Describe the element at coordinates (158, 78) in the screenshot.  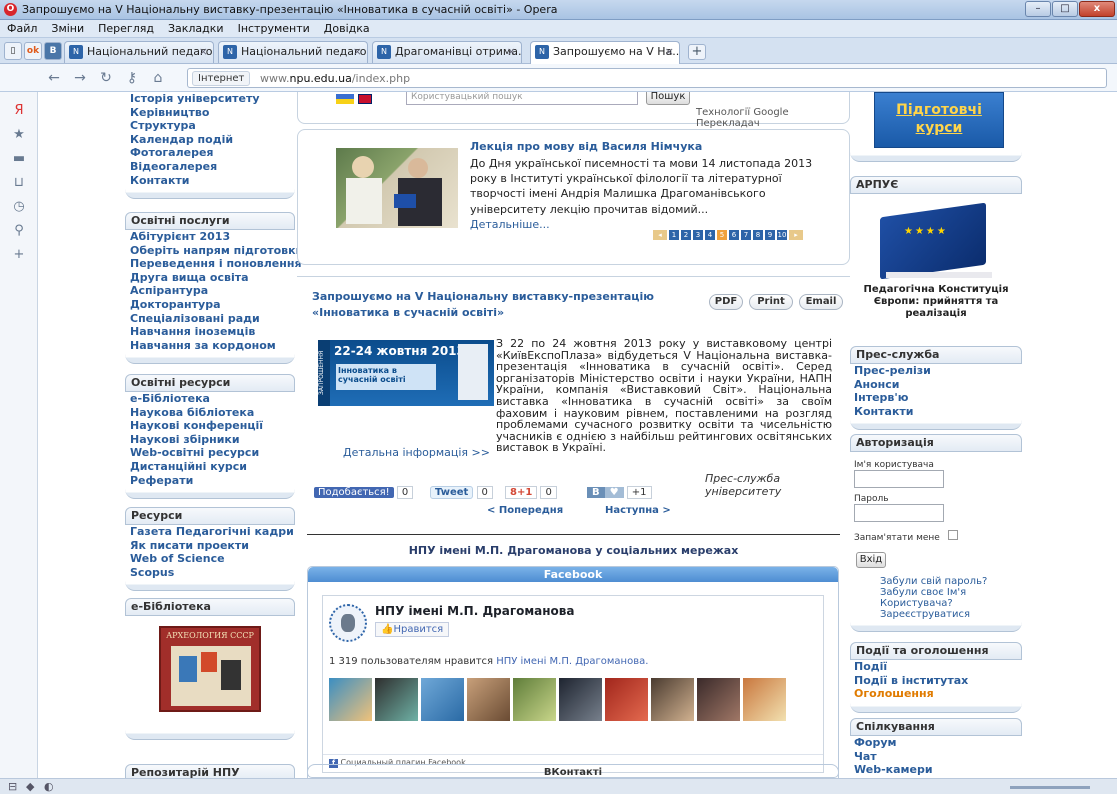
I see `home-icon: ⌂` at that location.